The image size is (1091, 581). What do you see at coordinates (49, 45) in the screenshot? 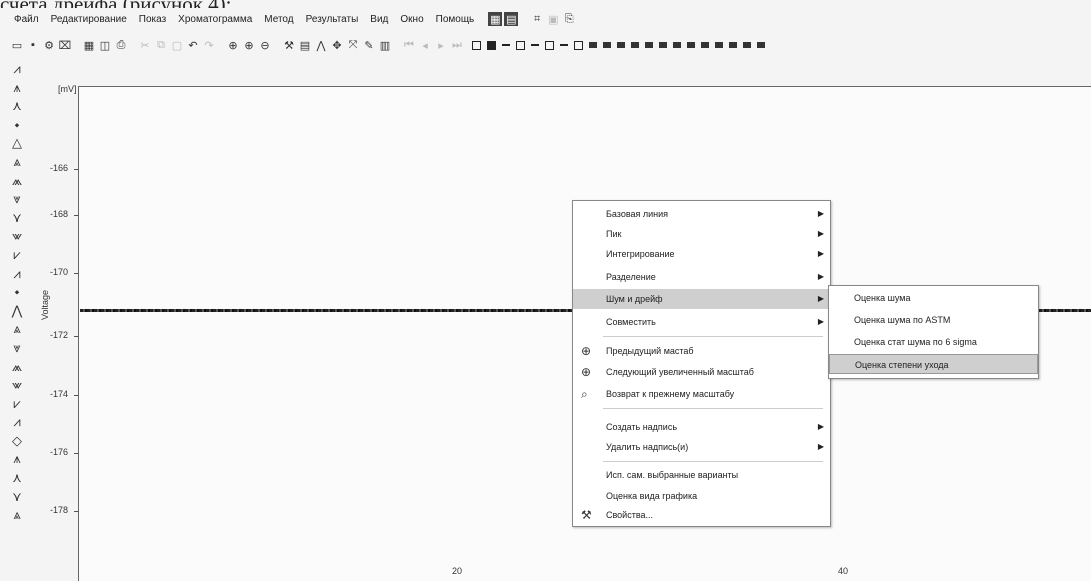
I see `settings-icon: ⚙` at bounding box center [49, 45].